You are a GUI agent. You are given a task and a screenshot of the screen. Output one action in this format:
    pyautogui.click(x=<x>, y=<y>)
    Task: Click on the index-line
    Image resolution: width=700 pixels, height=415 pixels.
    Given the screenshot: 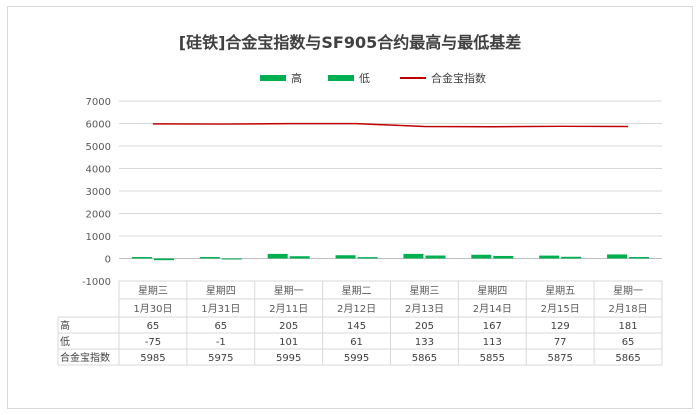 What is the action you would take?
    pyautogui.click(x=390, y=125)
    